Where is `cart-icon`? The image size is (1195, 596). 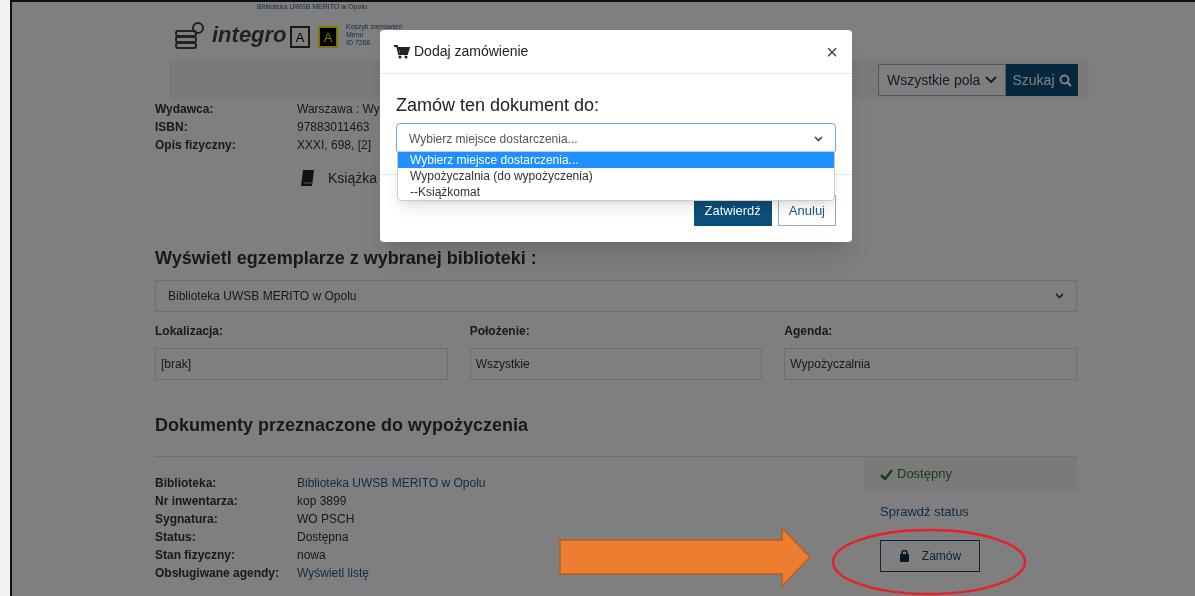
cart-icon is located at coordinates (402, 51).